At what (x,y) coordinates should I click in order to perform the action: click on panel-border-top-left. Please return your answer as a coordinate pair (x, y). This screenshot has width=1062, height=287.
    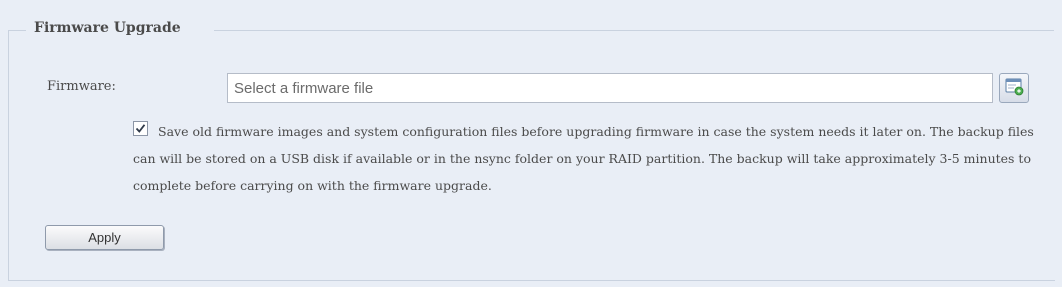
    Looking at the image, I should click on (17, 30).